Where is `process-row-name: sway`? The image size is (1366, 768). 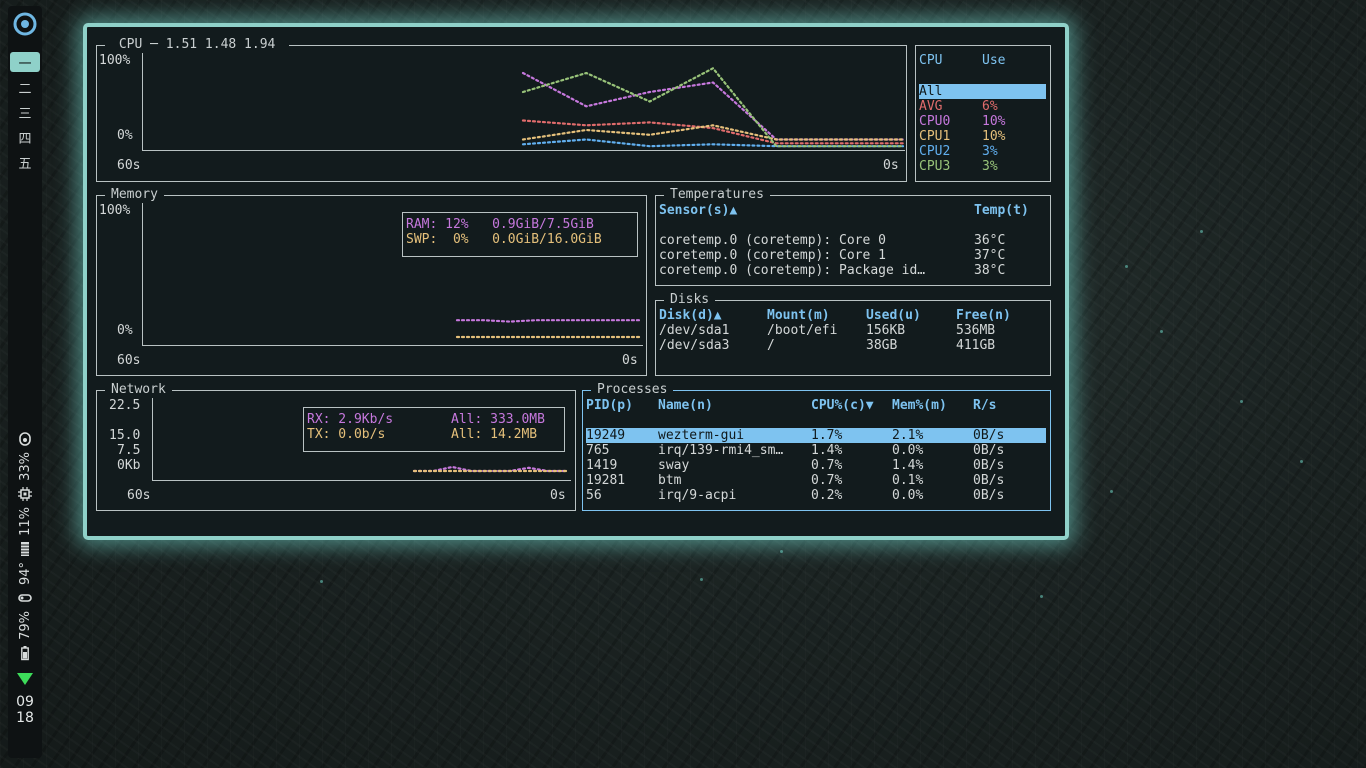 process-row-name: sway is located at coordinates (673, 465).